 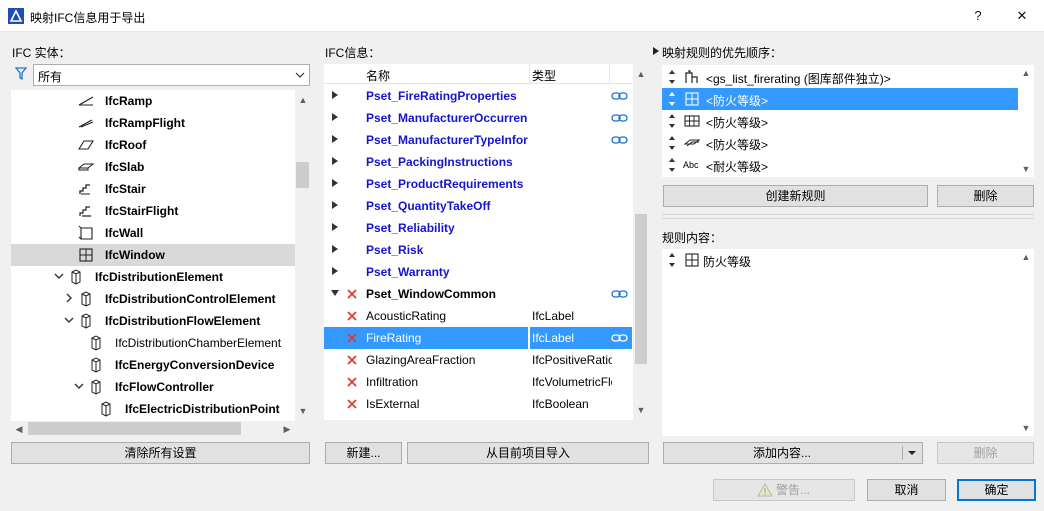 I want to click on delete-rule-button: 删除, so click(x=985, y=196).